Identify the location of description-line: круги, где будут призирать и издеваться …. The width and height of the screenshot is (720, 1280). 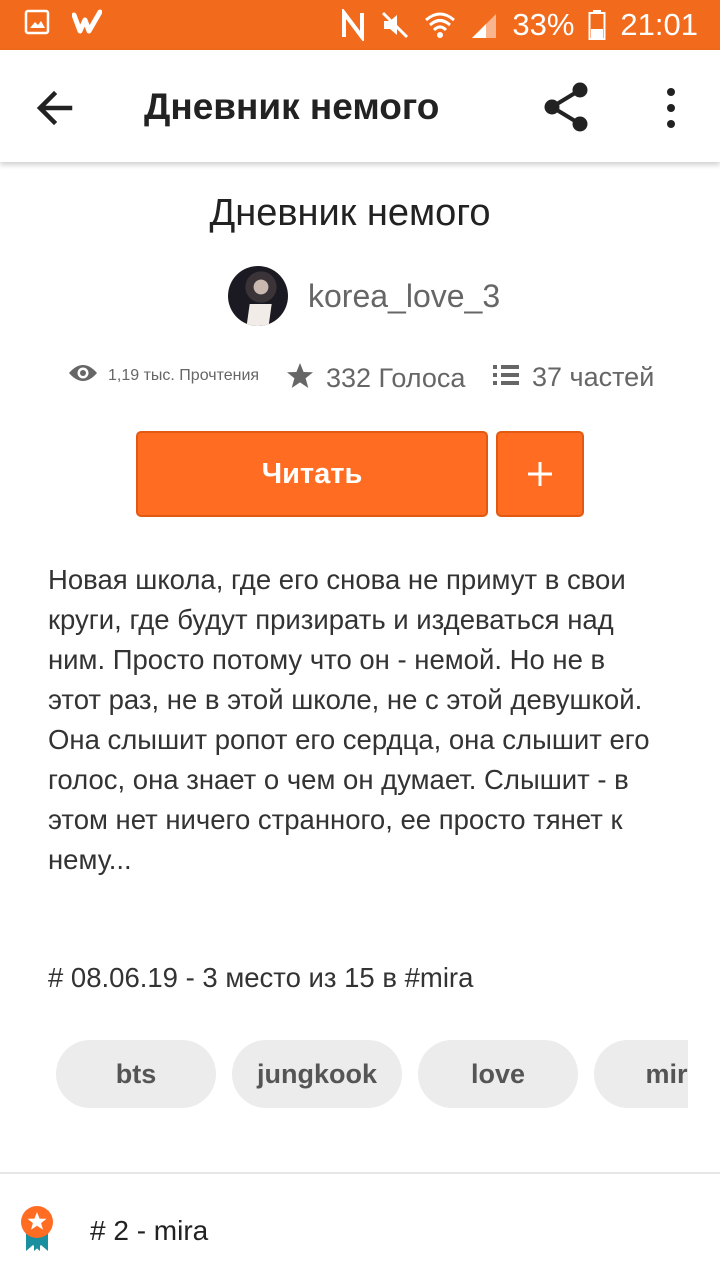
(331, 619).